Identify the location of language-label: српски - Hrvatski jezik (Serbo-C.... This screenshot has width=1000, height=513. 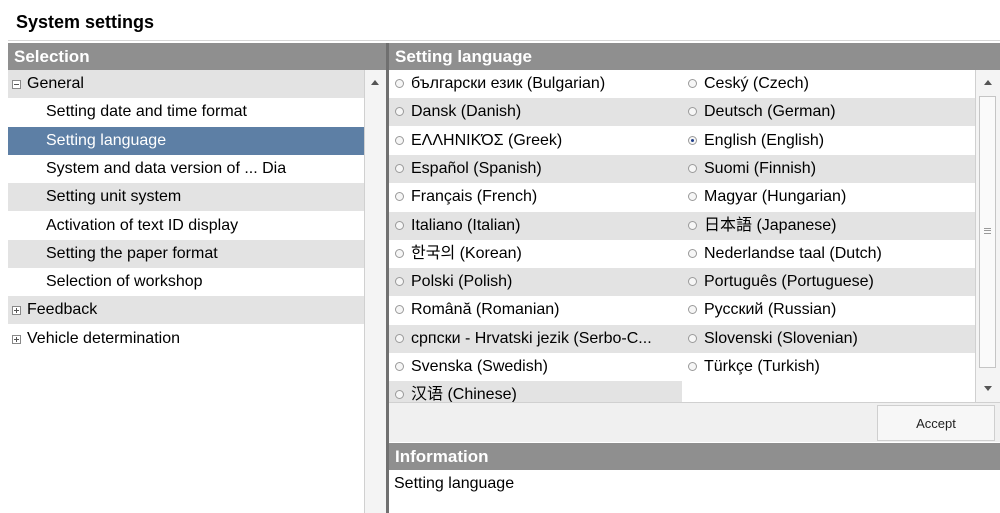
(531, 338).